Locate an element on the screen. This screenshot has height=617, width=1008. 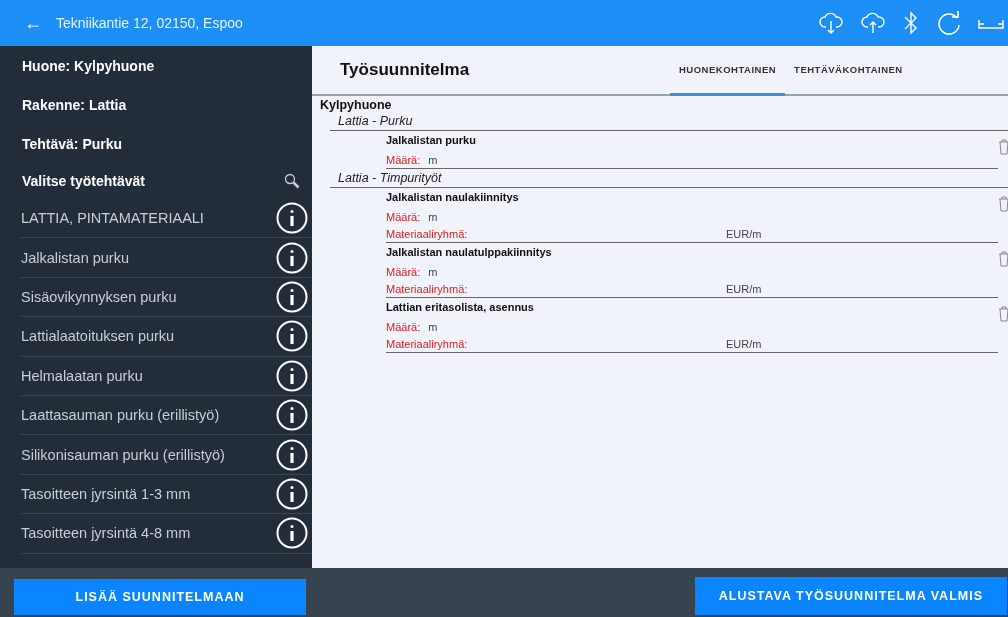
search-icon is located at coordinates (292, 181).